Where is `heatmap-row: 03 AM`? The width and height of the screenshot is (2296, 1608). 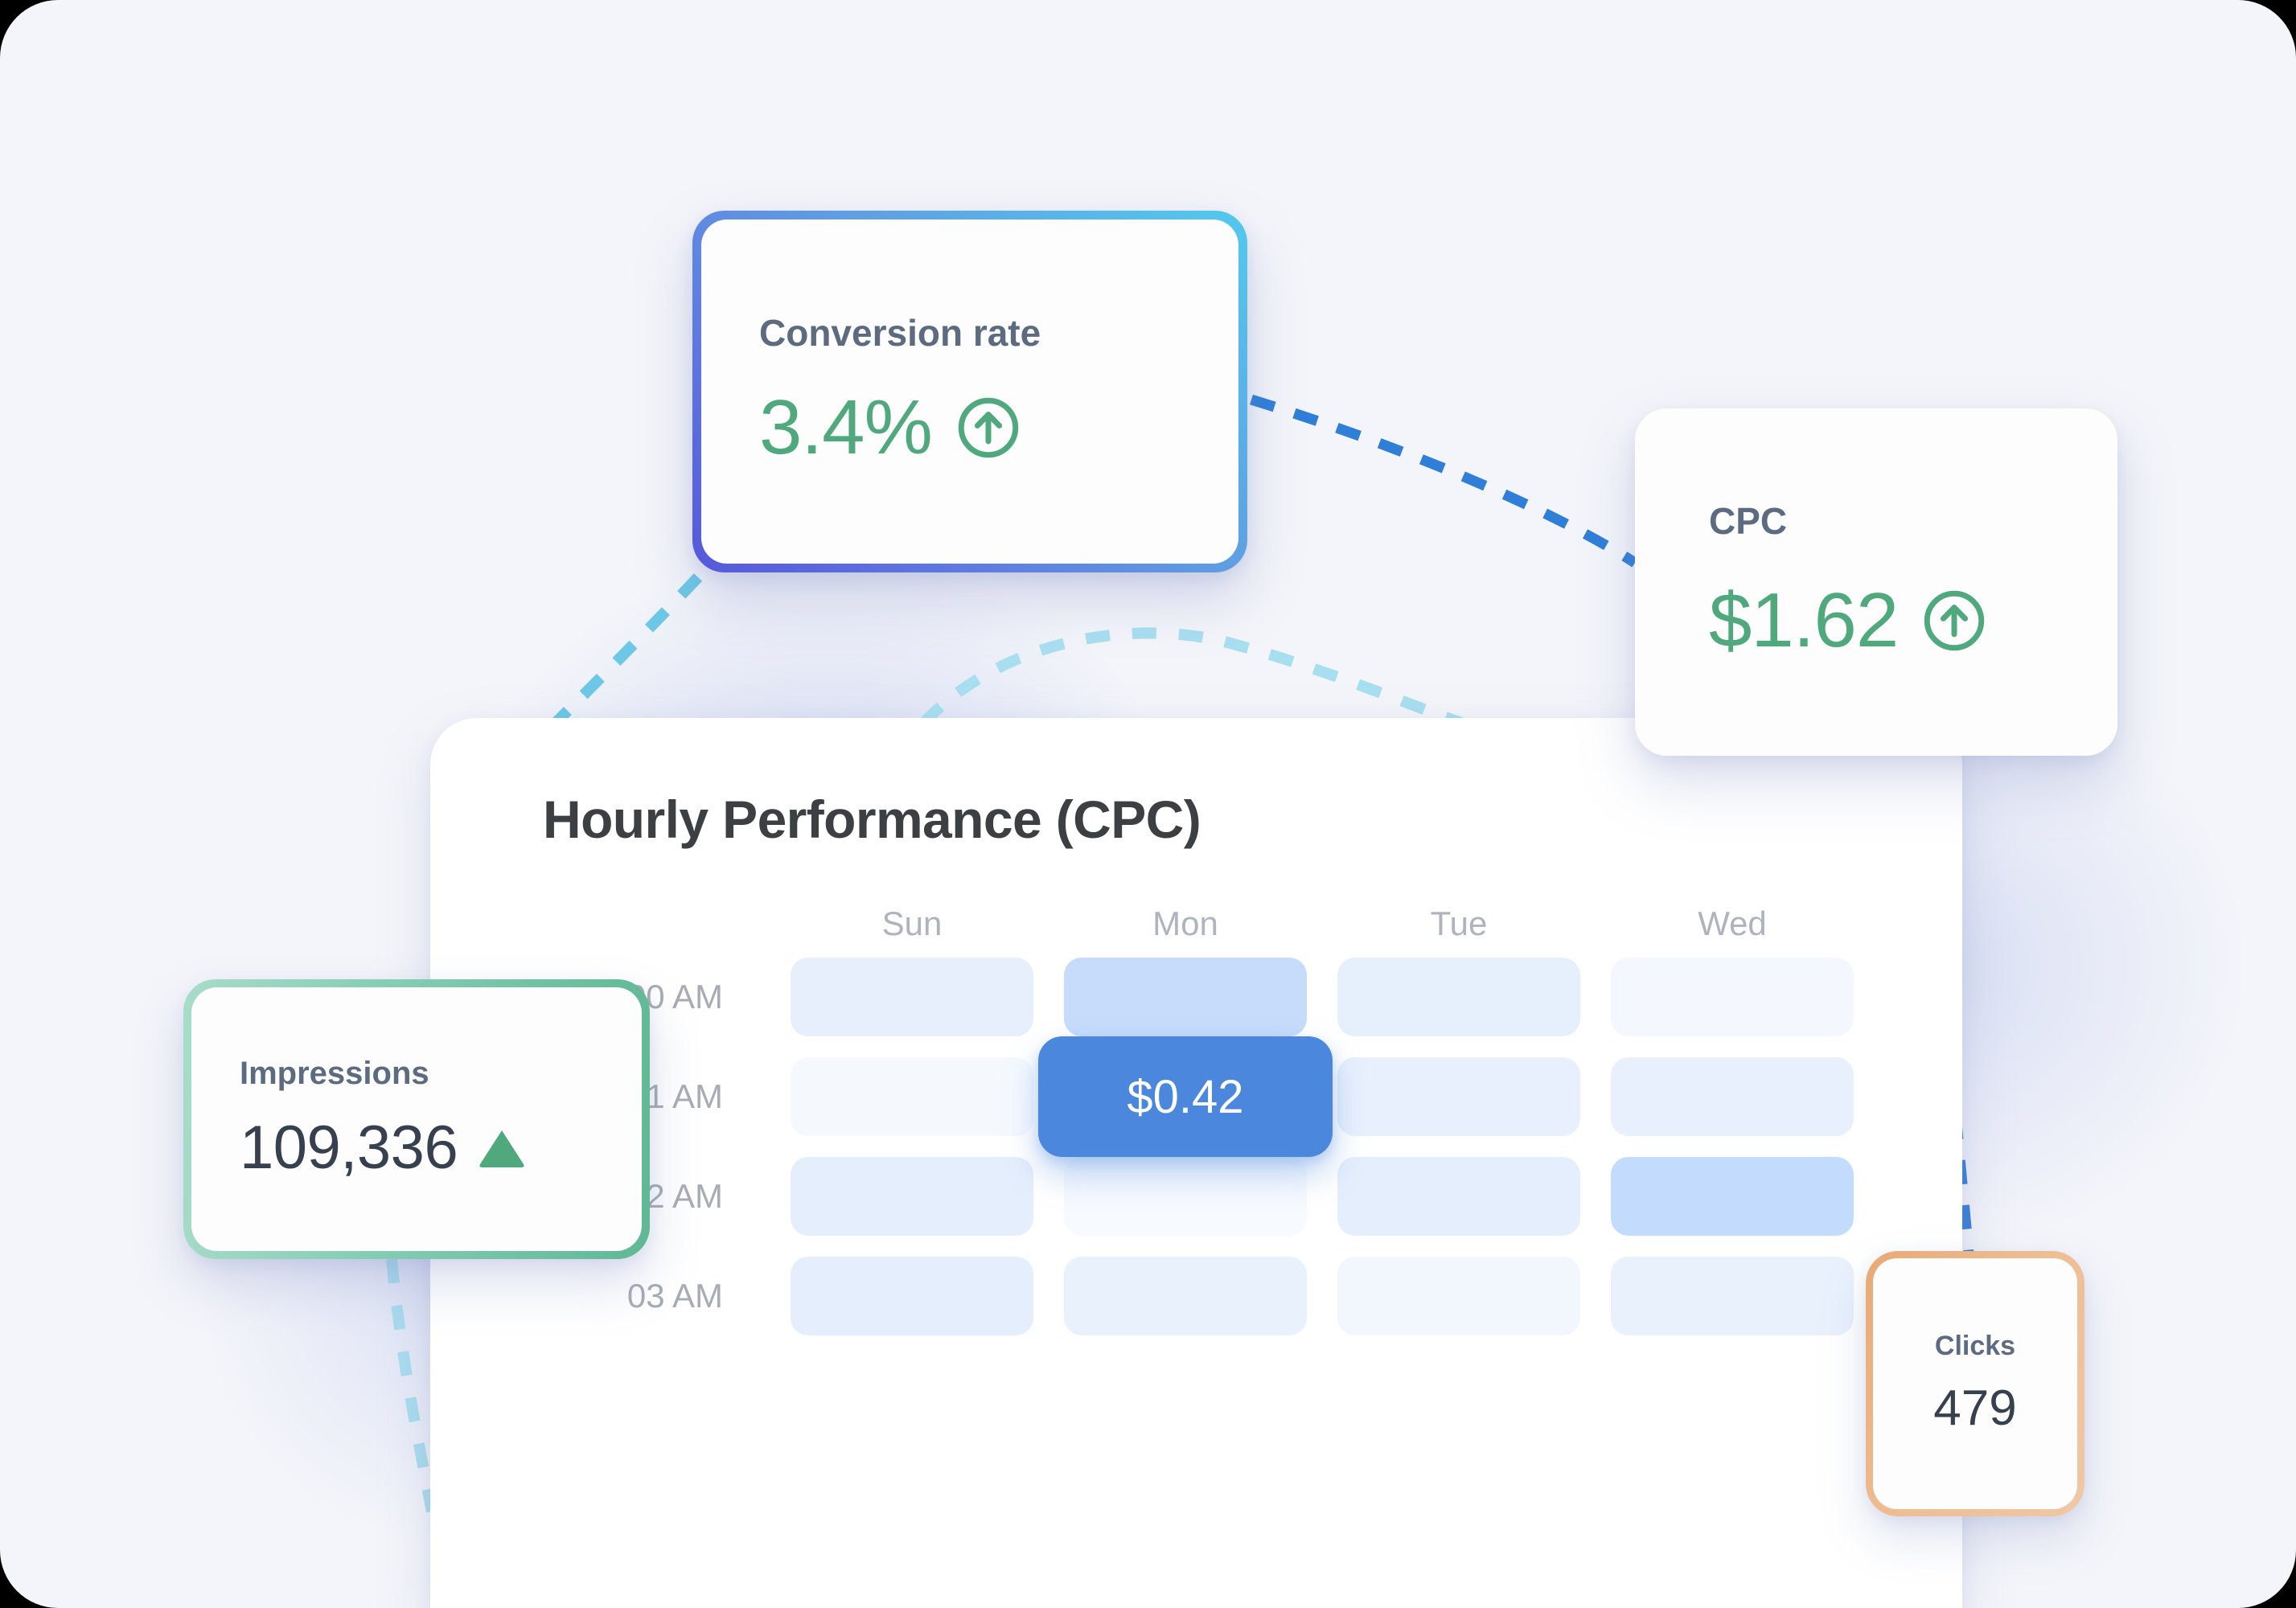 heatmap-row: 03 AM is located at coordinates (1198, 1296).